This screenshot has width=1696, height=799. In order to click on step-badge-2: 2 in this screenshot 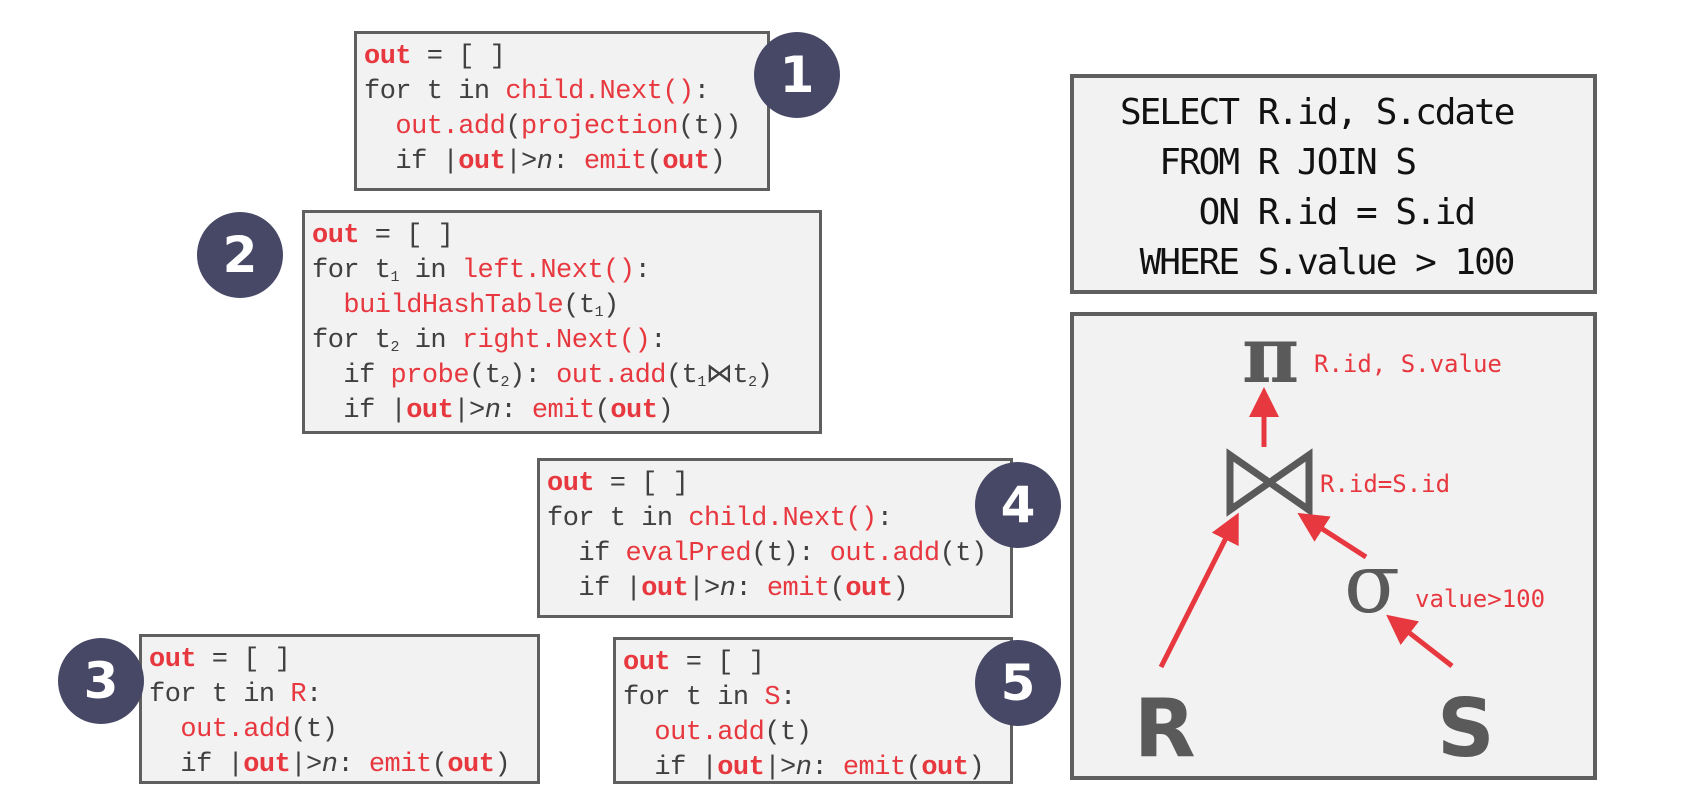, I will do `click(240, 255)`.